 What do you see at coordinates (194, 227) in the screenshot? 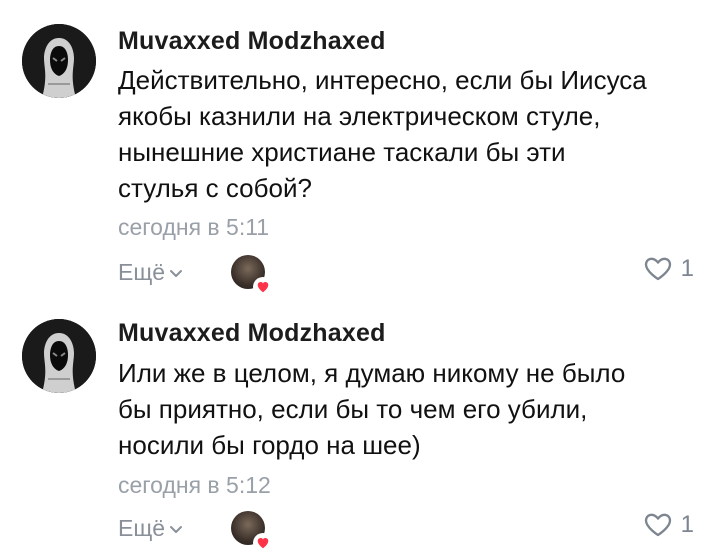
I see `comment-timestamp: сегодня в 5:11` at bounding box center [194, 227].